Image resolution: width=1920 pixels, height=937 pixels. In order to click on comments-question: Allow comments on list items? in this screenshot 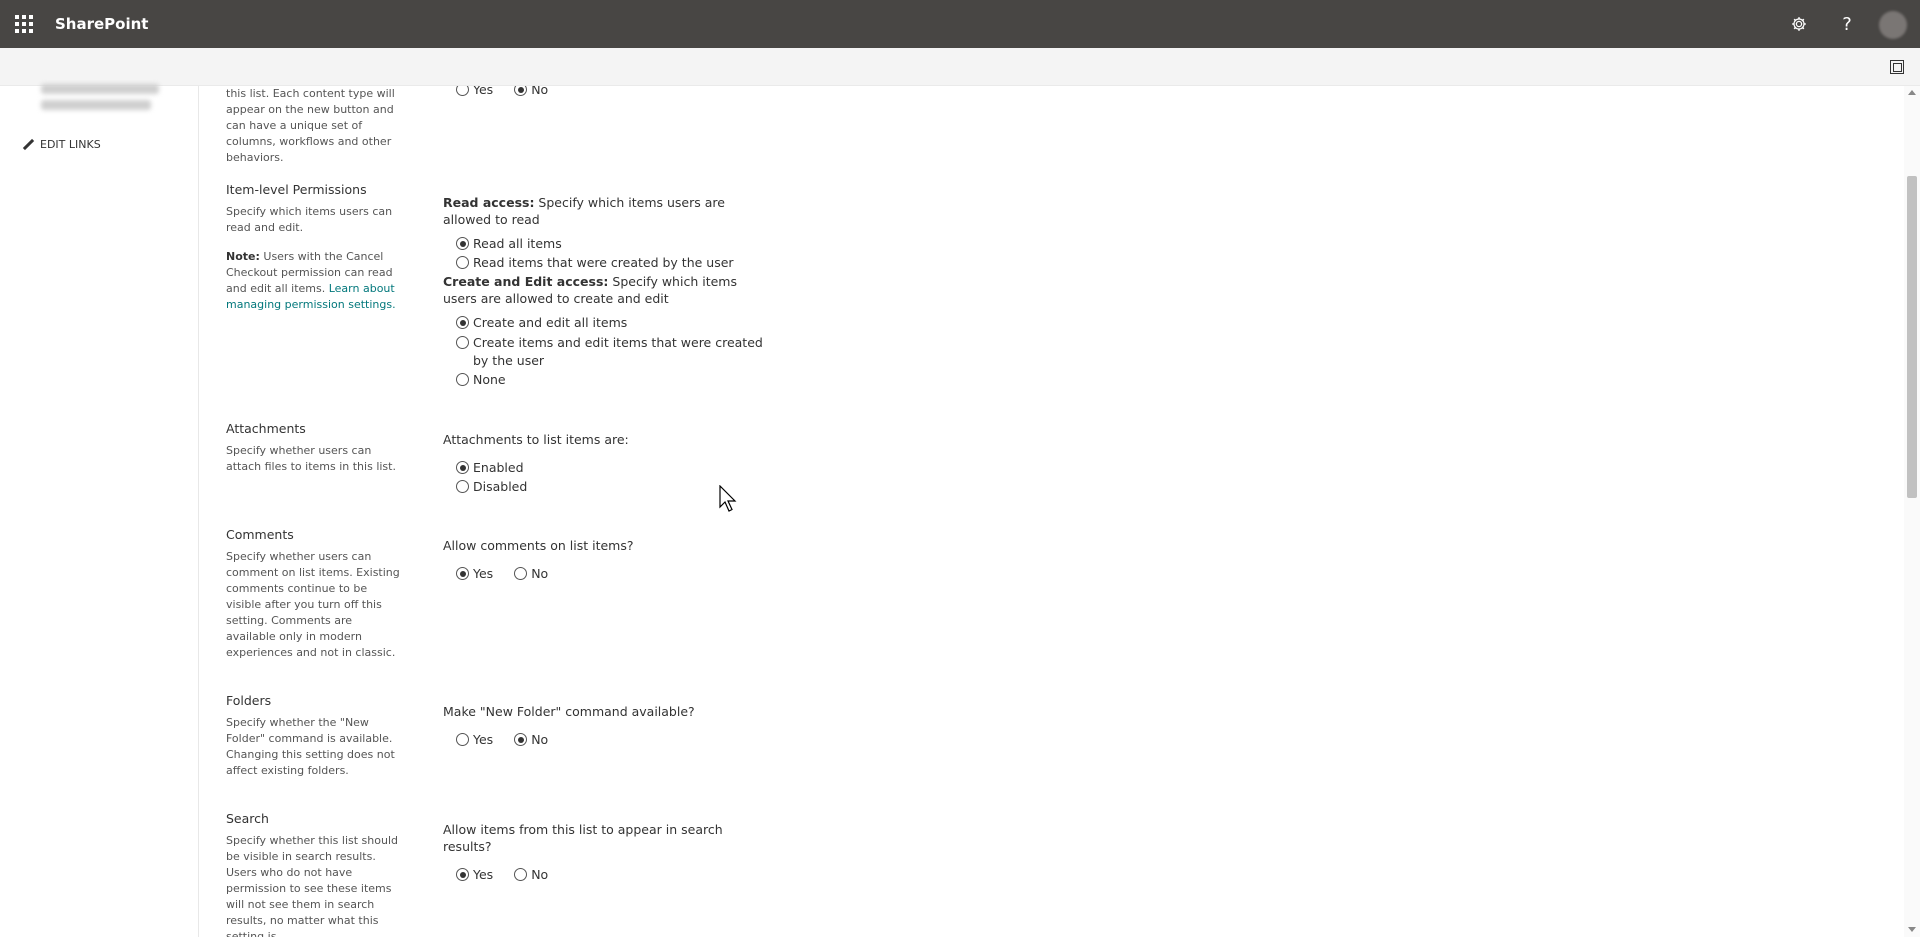, I will do `click(538, 545)`.